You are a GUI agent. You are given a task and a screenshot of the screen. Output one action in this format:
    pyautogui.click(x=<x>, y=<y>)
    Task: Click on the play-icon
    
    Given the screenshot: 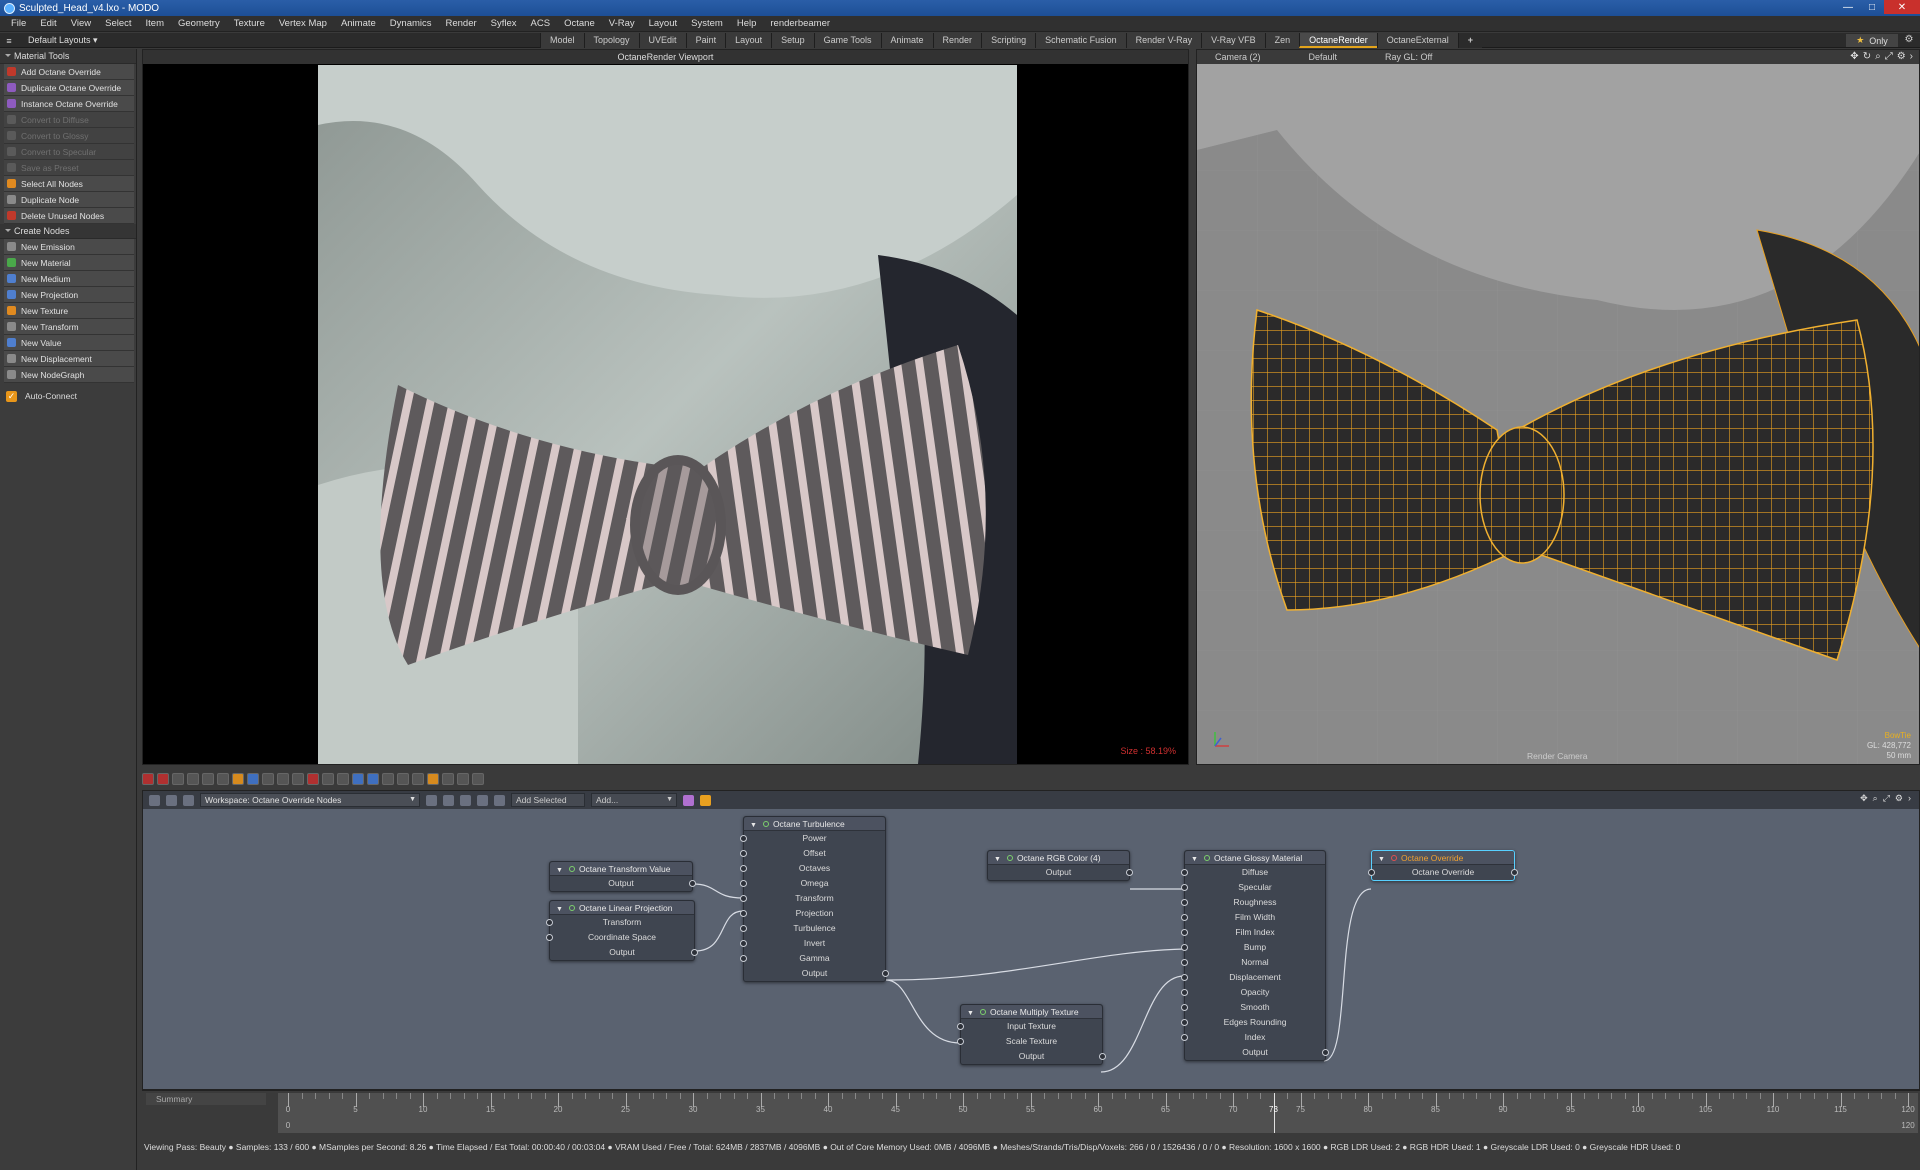 What is the action you would take?
    pyautogui.click(x=178, y=779)
    